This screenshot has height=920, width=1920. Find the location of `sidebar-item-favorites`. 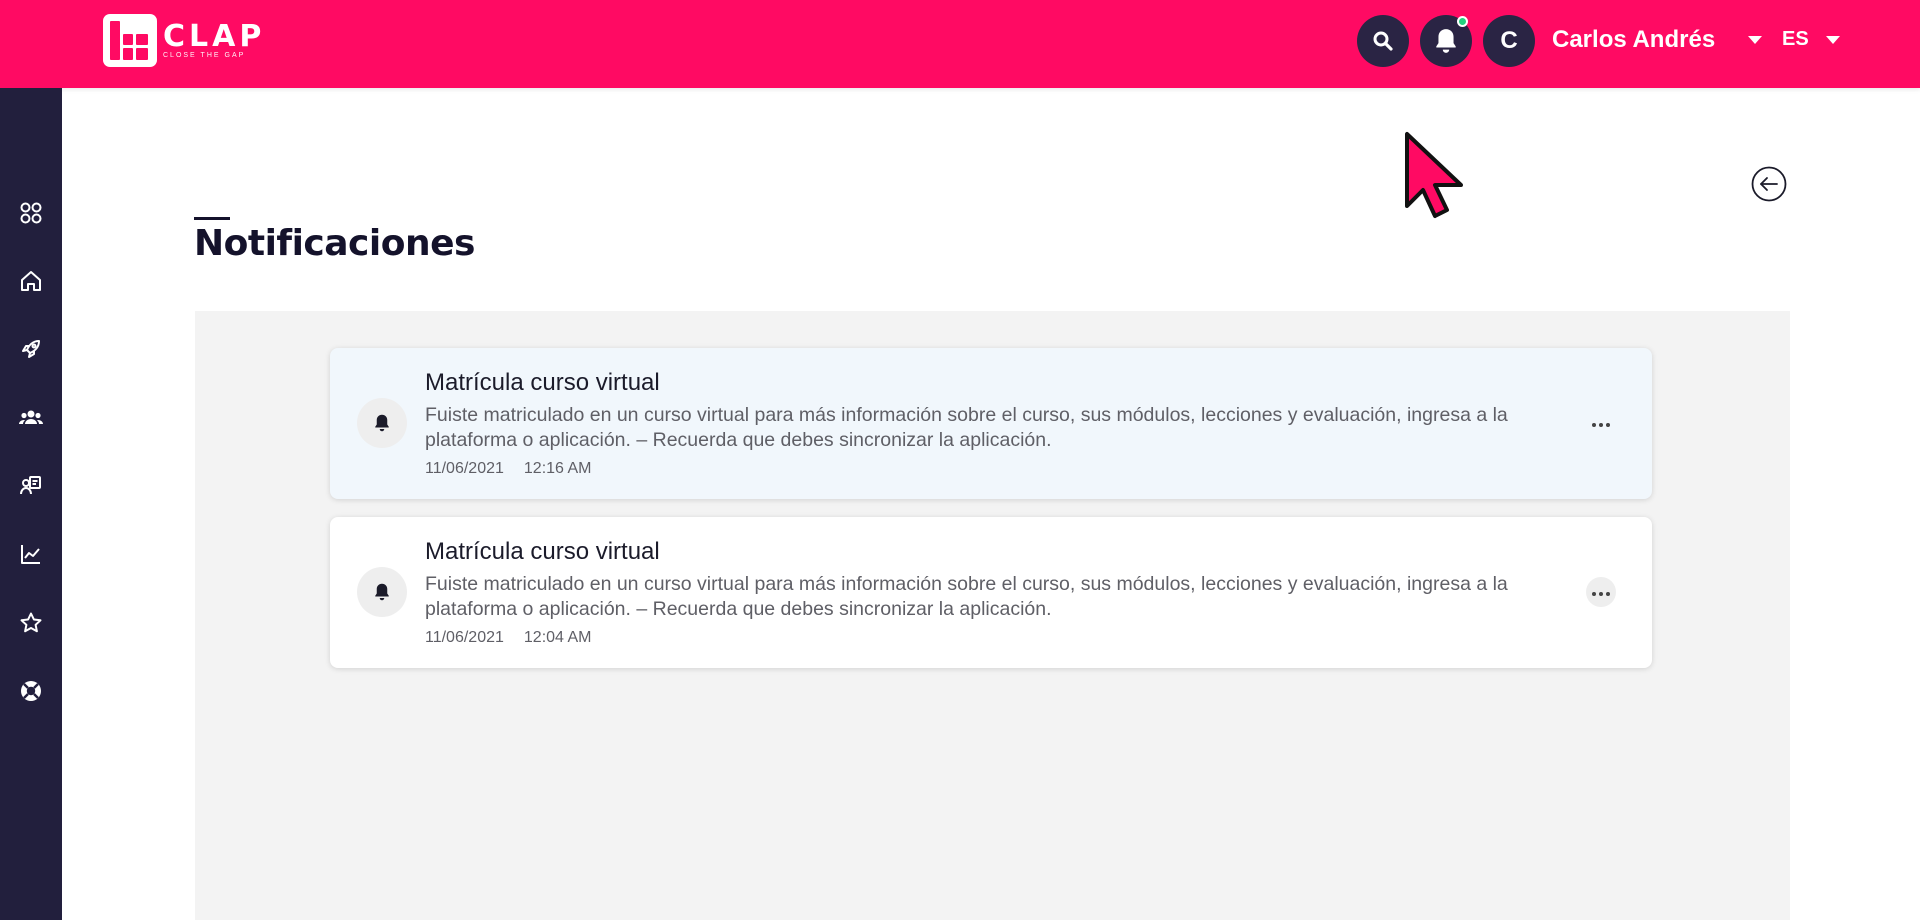

sidebar-item-favorites is located at coordinates (31, 623).